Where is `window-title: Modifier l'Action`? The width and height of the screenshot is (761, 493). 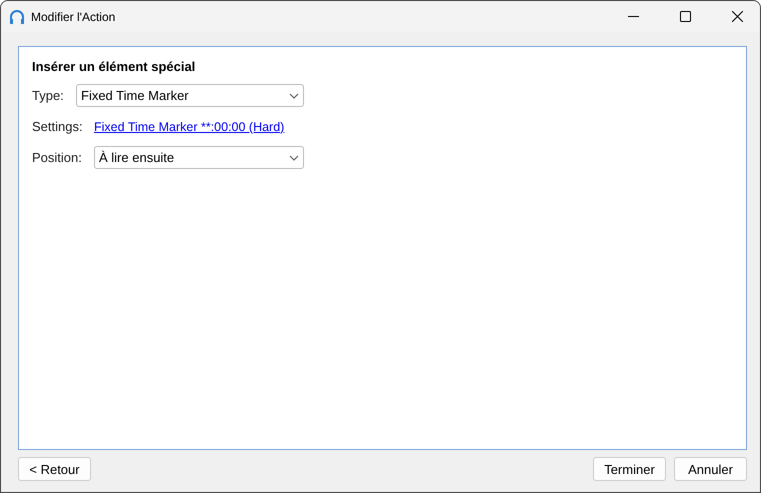
window-title: Modifier l'Action is located at coordinates (73, 17).